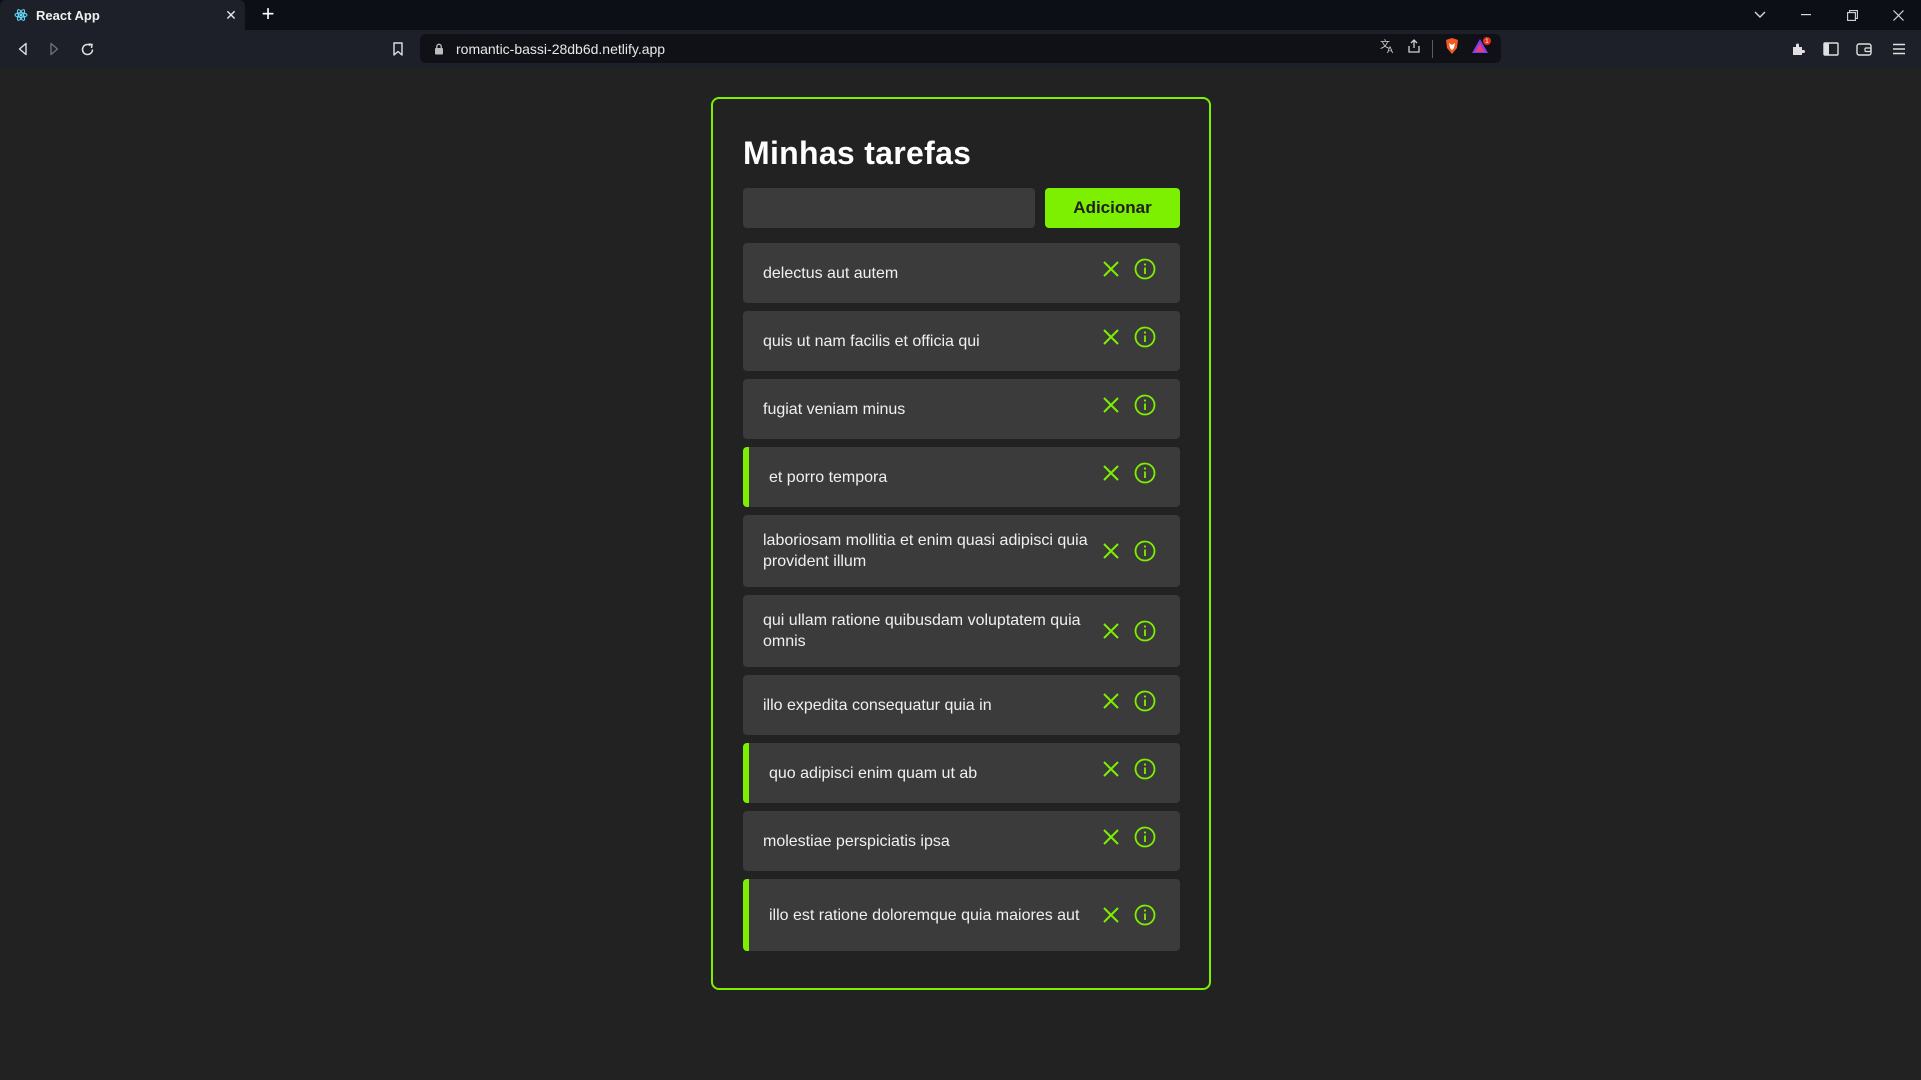 This screenshot has width=1921, height=1080. Describe the element at coordinates (1414, 48) in the screenshot. I see `share-icon` at that location.